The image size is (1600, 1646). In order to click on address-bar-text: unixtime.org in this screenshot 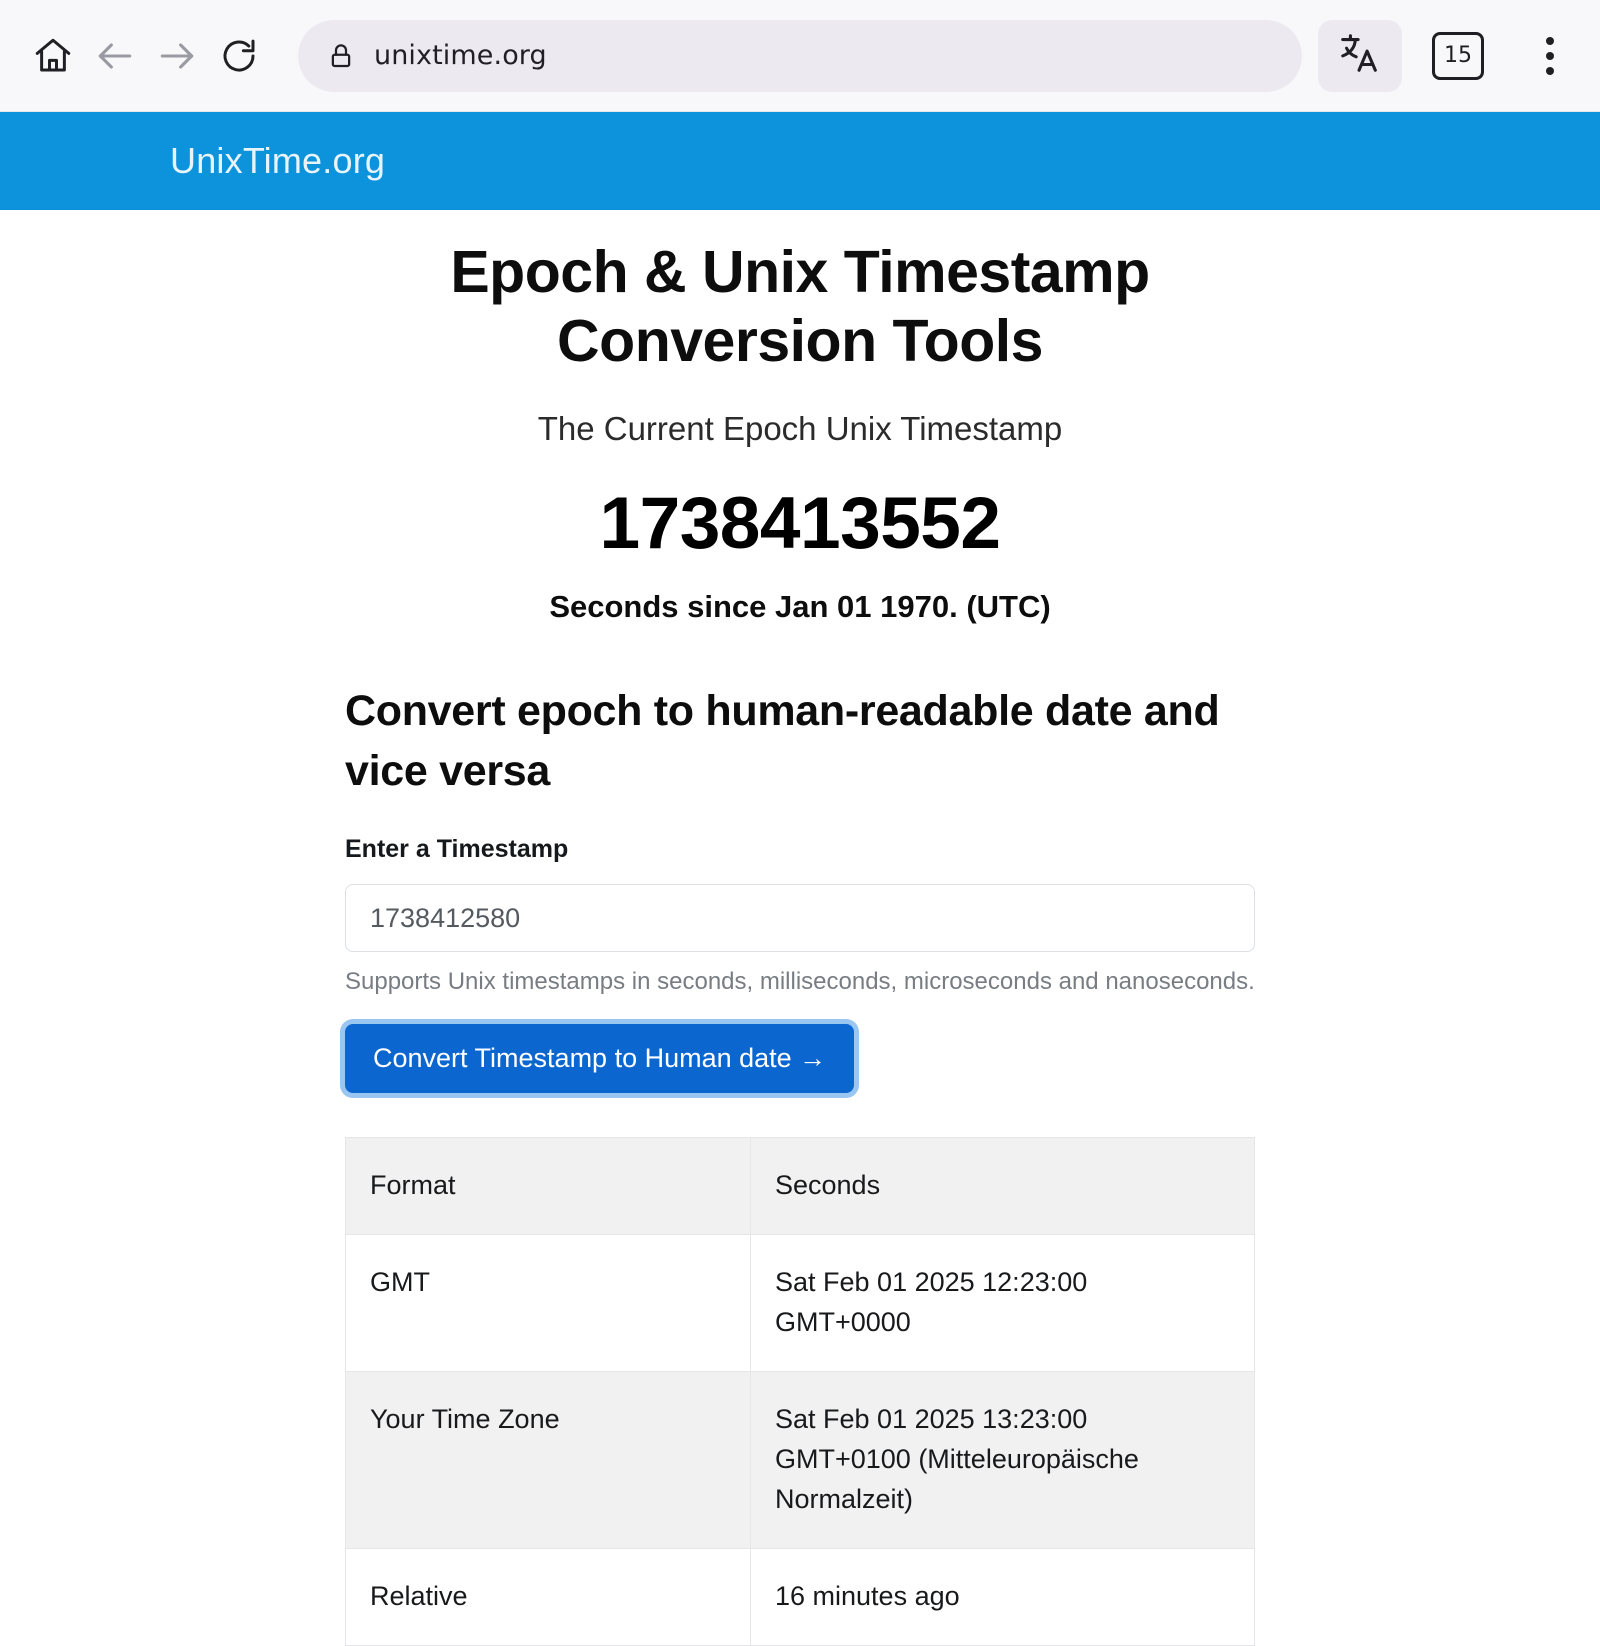, I will do `click(460, 55)`.